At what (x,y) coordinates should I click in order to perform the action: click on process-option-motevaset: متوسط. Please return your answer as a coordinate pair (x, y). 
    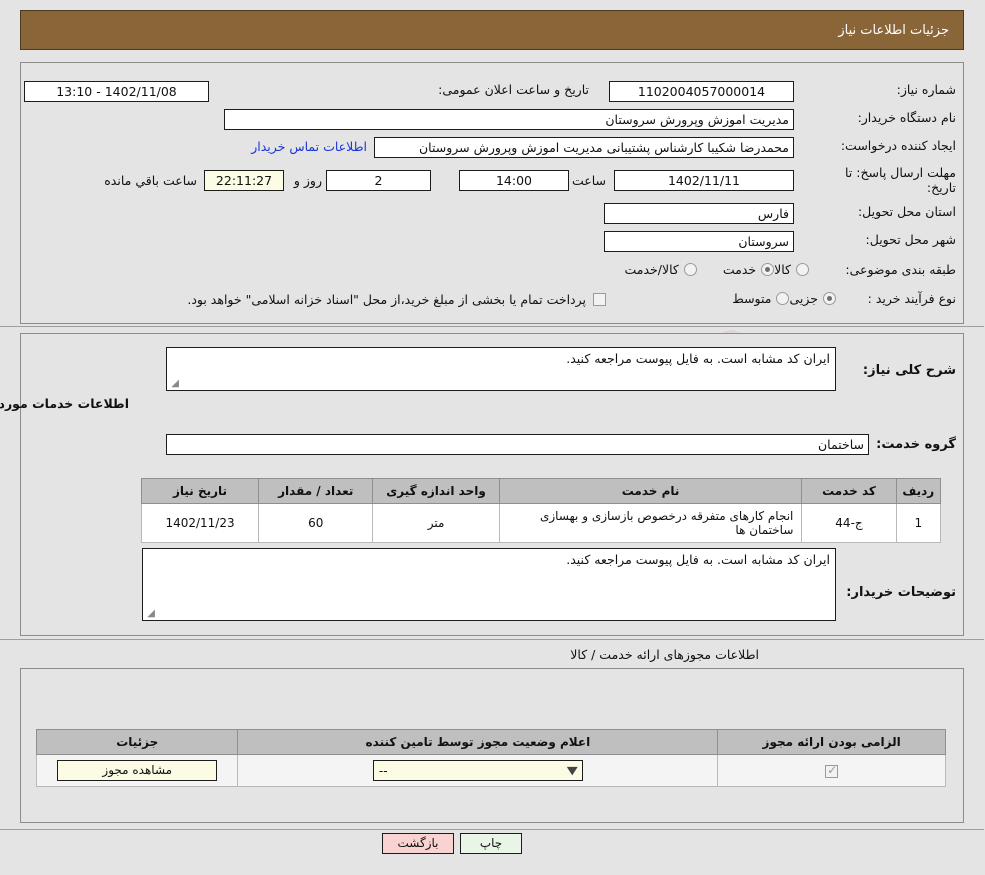
    Looking at the image, I should click on (762, 298).